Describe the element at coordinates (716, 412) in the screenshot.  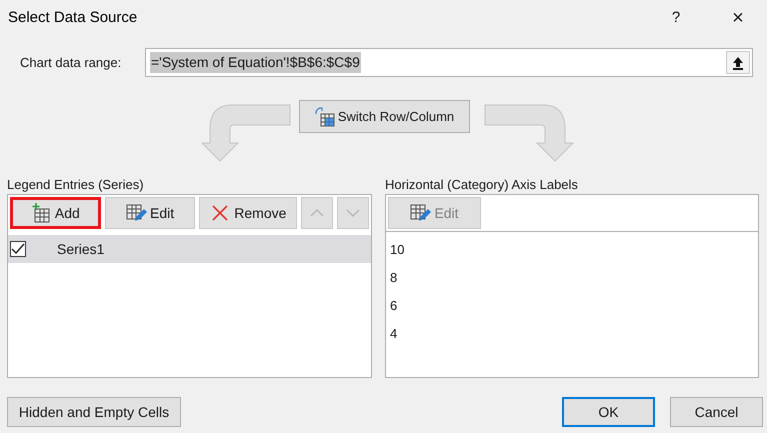
I see `dialog-button: Cancel` at that location.